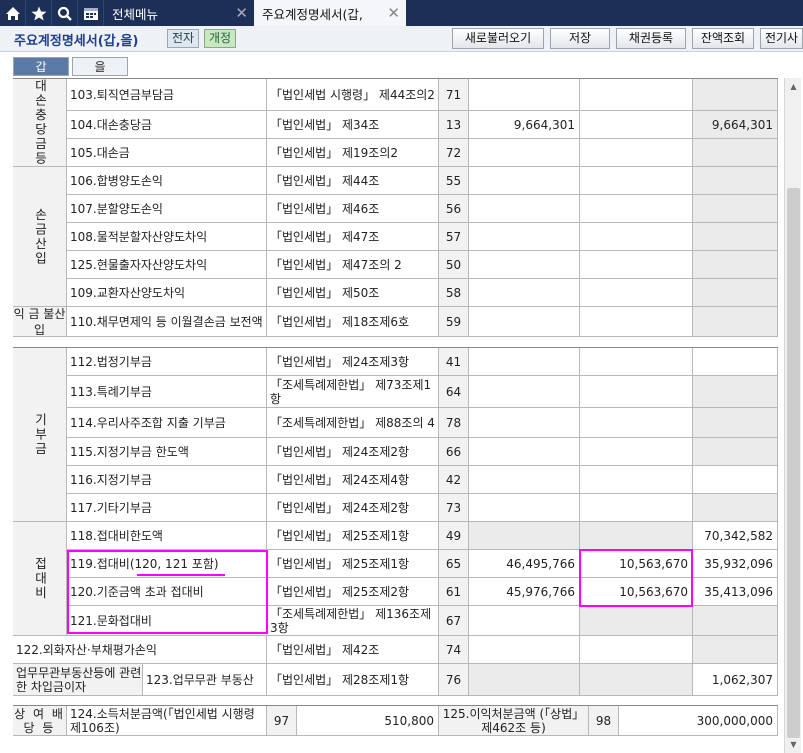 This screenshot has height=753, width=803. I want to click on tab-eul: 을, so click(100, 66).